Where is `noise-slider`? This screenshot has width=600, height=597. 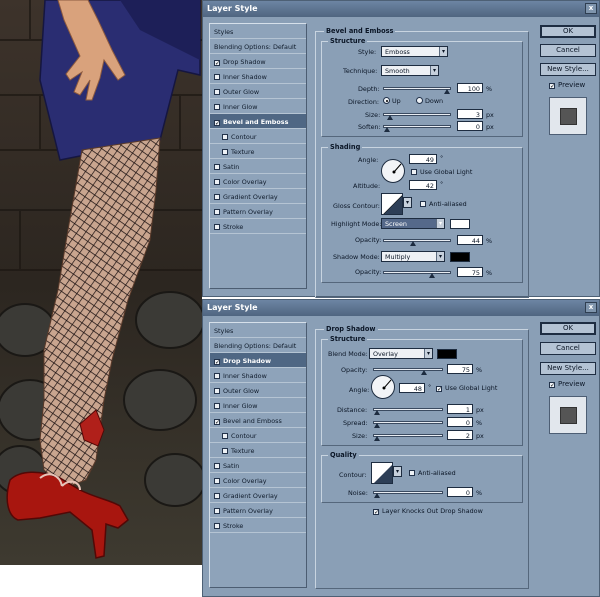
noise-slider is located at coordinates (408, 494).